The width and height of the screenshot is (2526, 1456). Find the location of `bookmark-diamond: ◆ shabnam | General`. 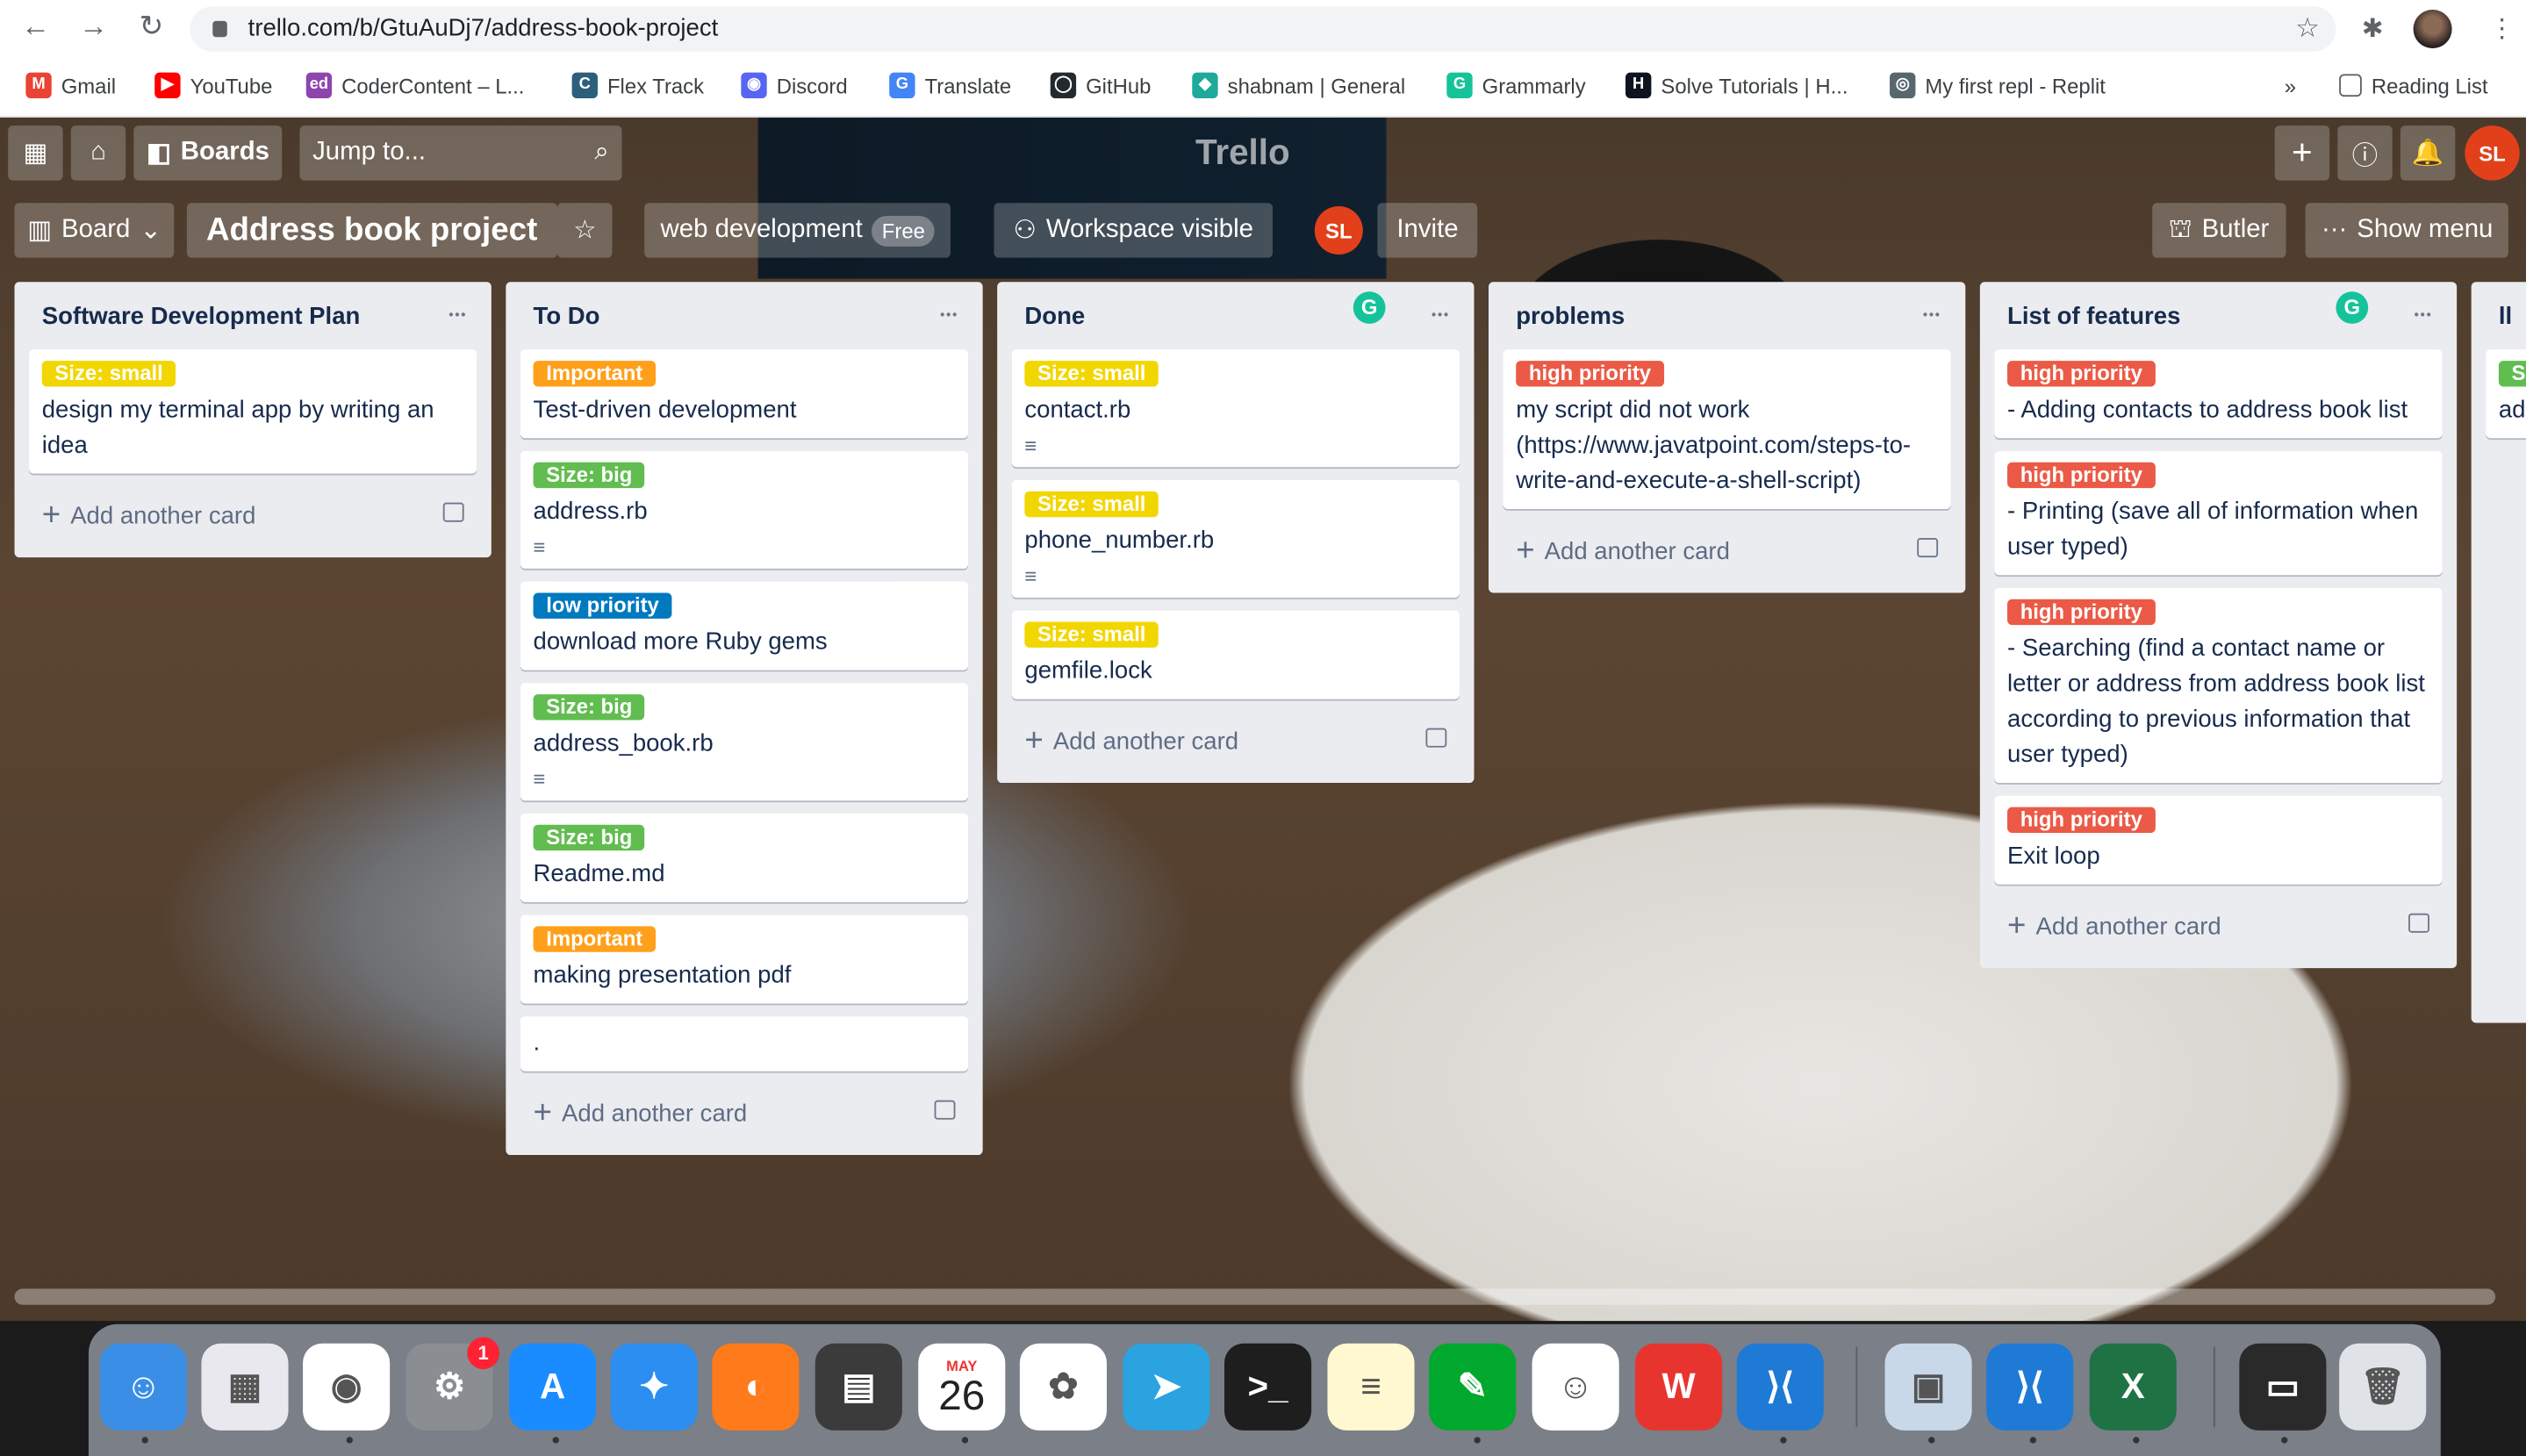

bookmark-diamond: ◆ shabnam | General is located at coordinates (1299, 85).